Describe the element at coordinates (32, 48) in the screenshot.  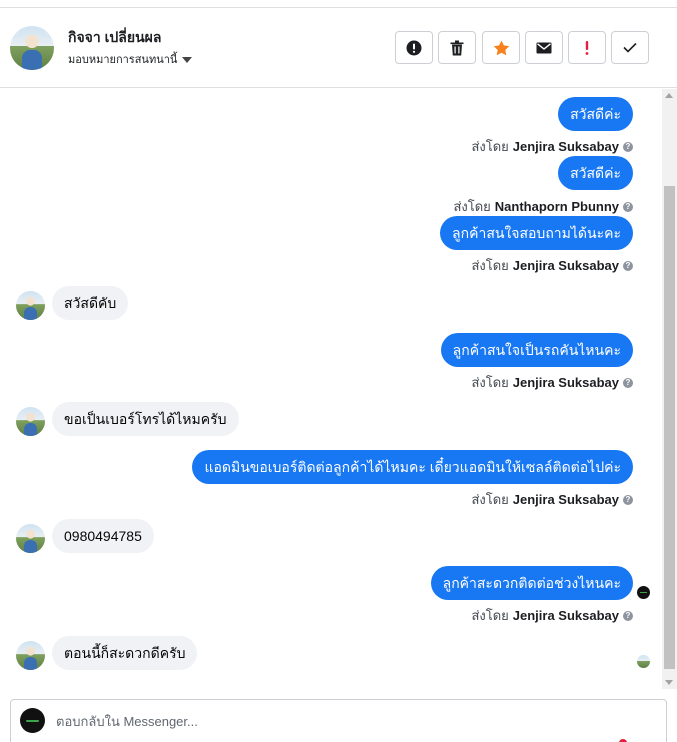
I see `contact-avatar` at that location.